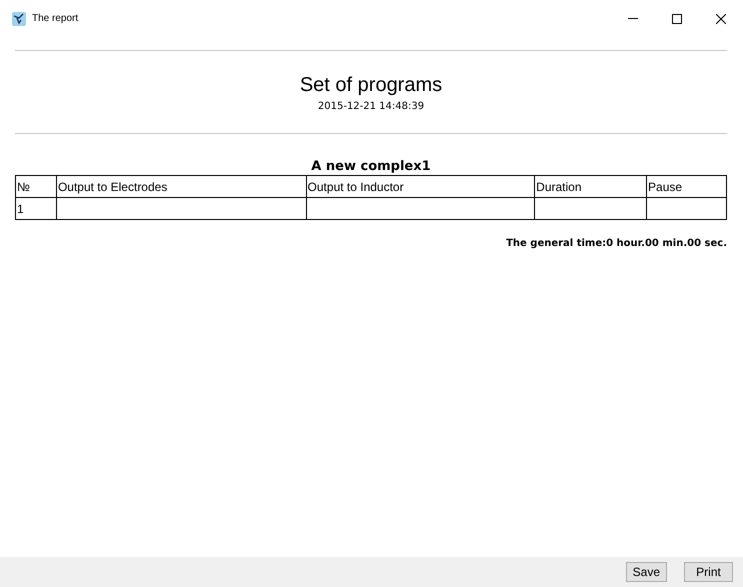 This screenshot has width=743, height=587. What do you see at coordinates (55, 19) in the screenshot?
I see `window-title: The report` at bounding box center [55, 19].